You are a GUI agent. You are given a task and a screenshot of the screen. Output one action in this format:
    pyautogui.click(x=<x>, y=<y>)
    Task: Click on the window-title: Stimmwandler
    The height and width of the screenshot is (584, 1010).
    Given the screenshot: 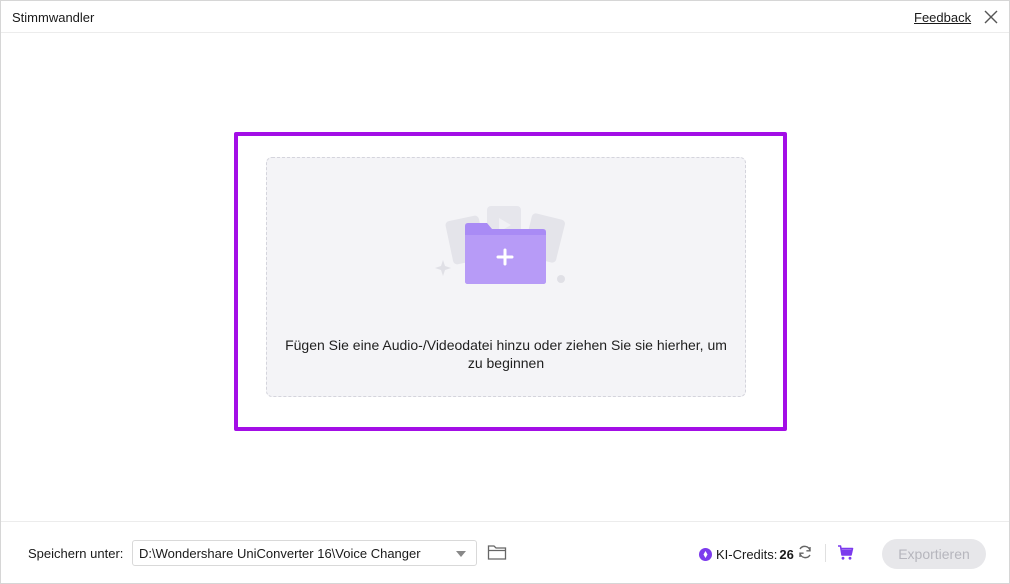 What is the action you would take?
    pyautogui.click(x=53, y=17)
    